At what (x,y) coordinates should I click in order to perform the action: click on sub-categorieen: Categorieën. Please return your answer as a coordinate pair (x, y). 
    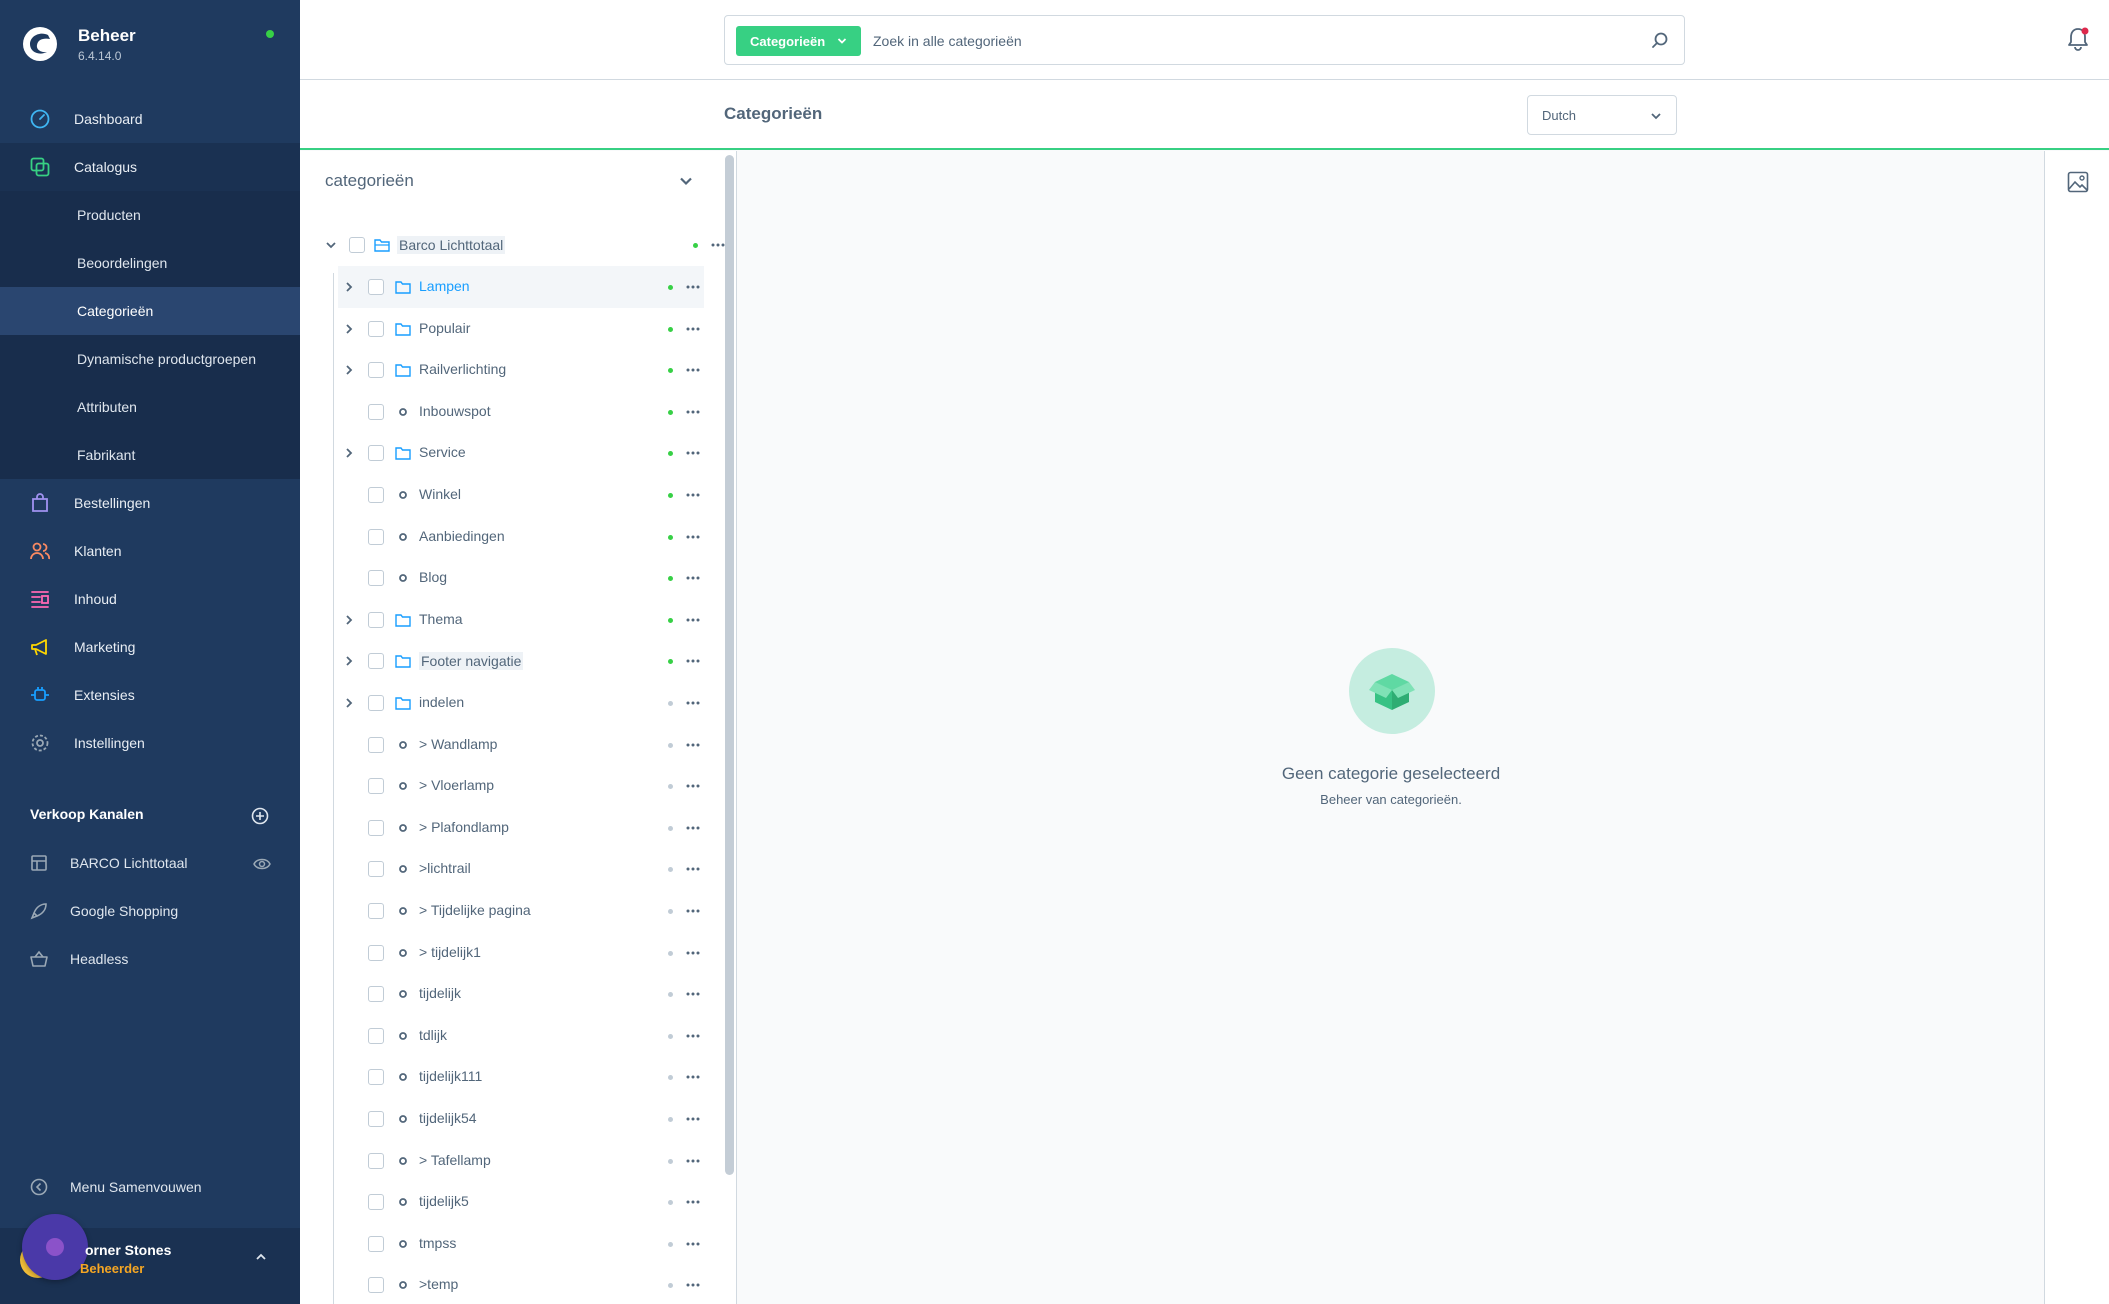
    Looking at the image, I should click on (150, 311).